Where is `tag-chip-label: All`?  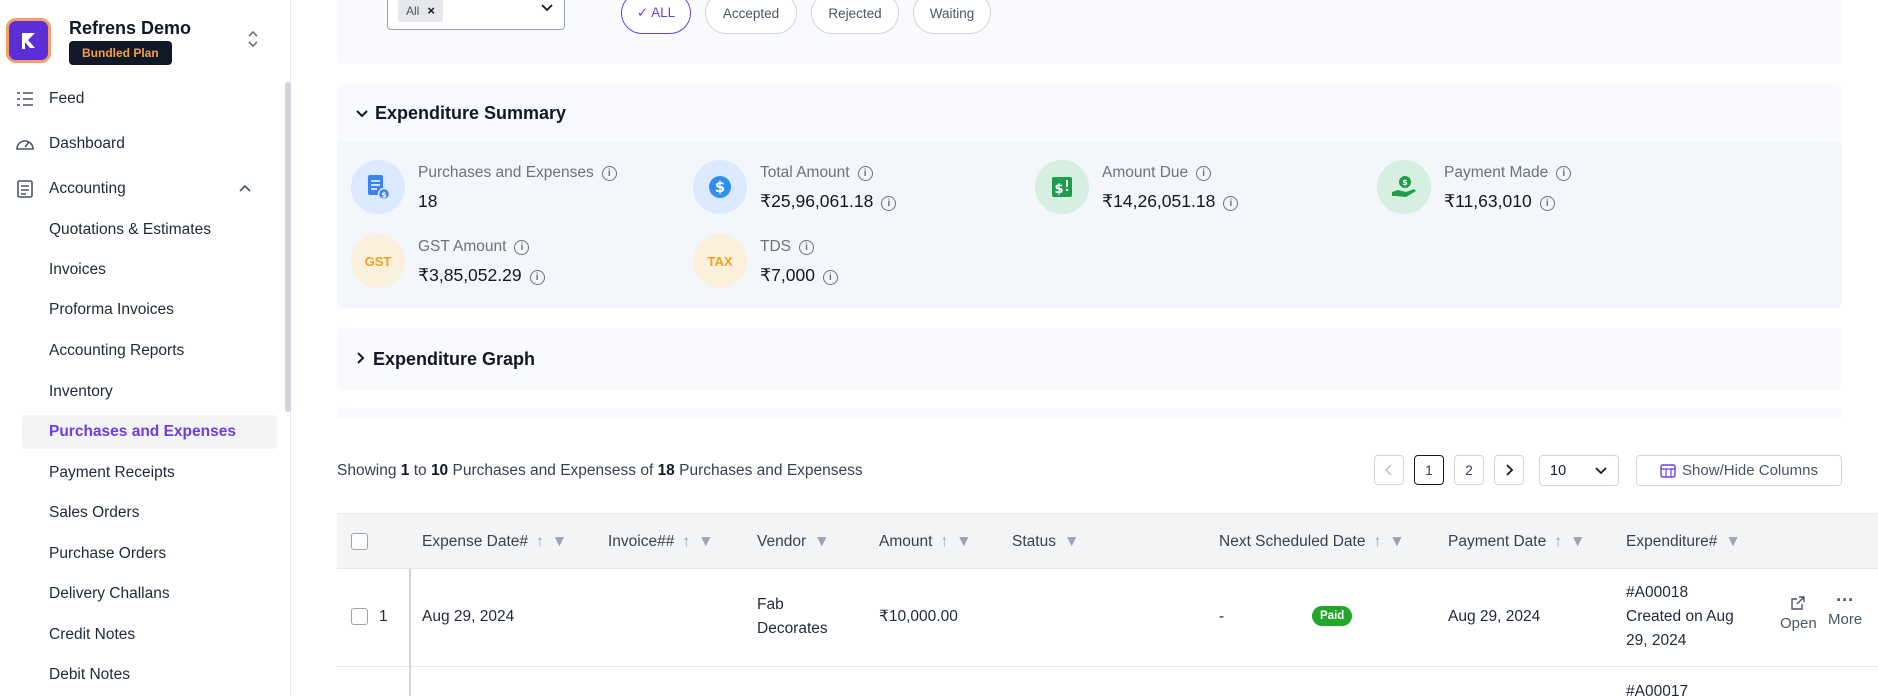
tag-chip-label: All is located at coordinates (413, 11).